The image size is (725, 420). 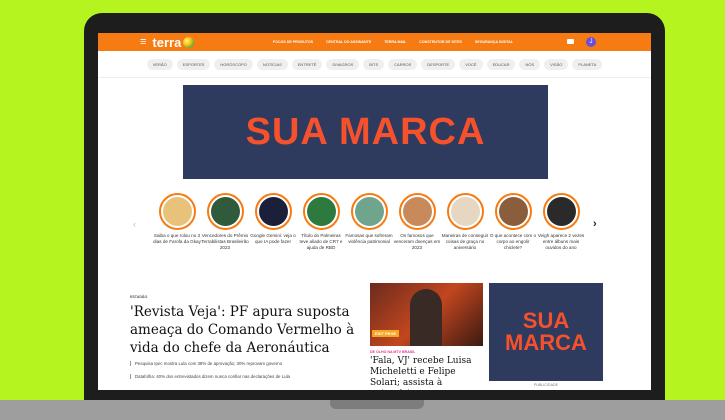 I want to click on nav-chip-planeta: PLANETA, so click(x=587, y=64).